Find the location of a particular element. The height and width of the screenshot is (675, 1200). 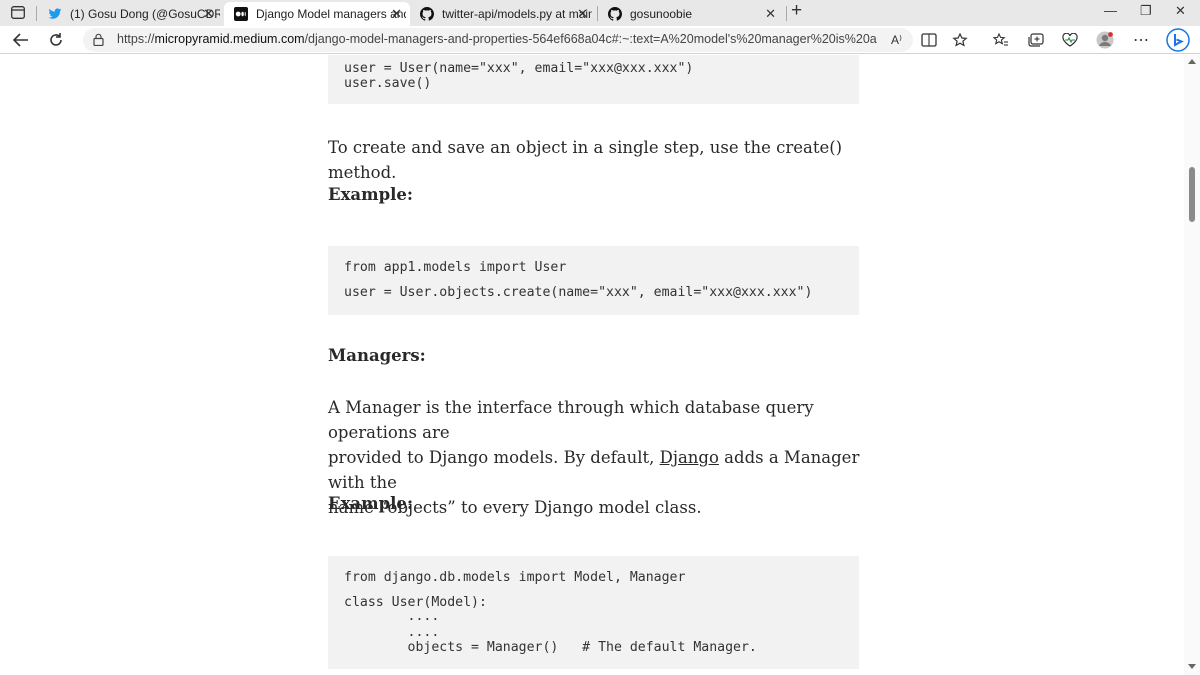

refresh-icon is located at coordinates (56, 40).